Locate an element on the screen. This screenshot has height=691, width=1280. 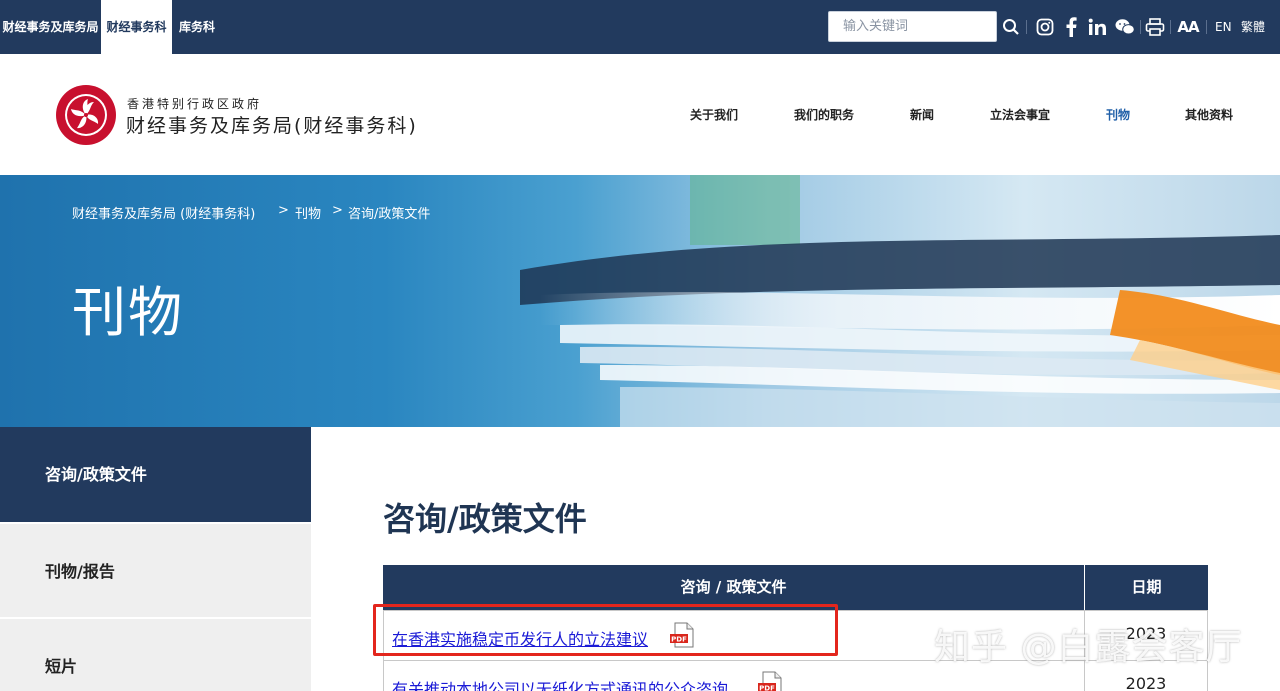
breadcrumb-publications: 刊物 is located at coordinates (308, 212).